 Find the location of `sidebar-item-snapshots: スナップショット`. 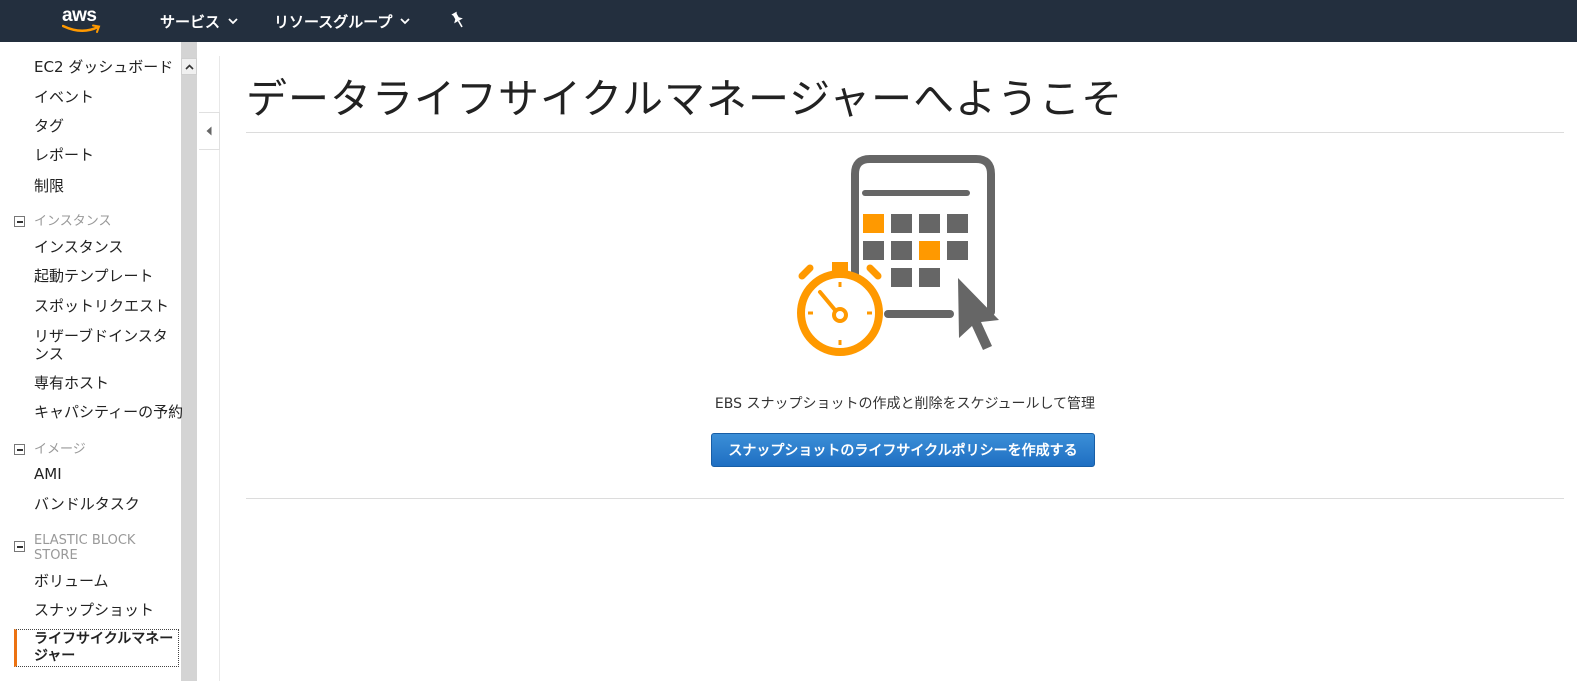

sidebar-item-snapshots: スナップショット is located at coordinates (94, 610).